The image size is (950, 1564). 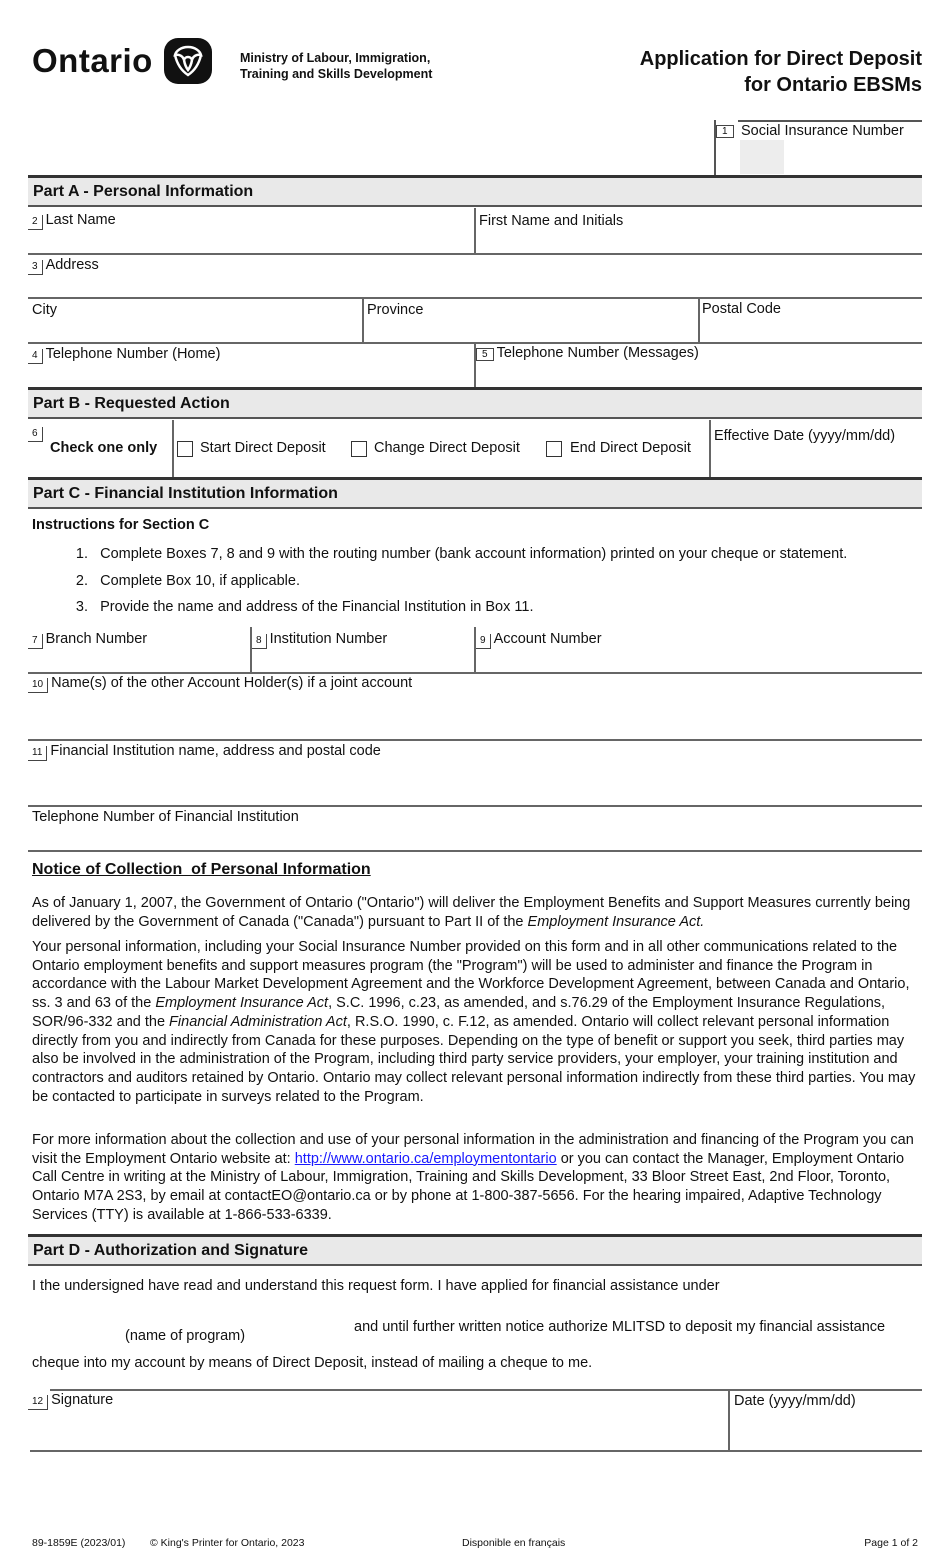 What do you see at coordinates (813, 331) in the screenshot?
I see `postal-code-input` at bounding box center [813, 331].